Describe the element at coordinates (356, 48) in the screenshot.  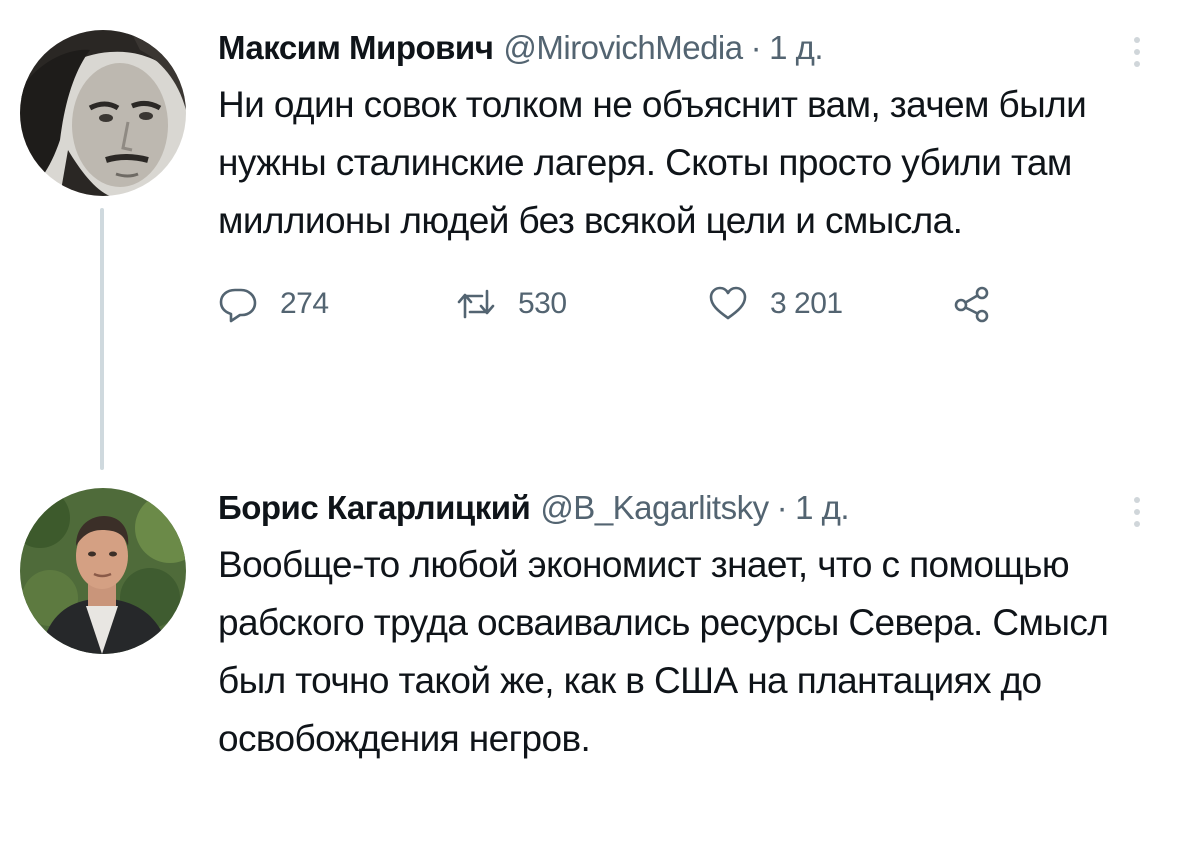
I see `author-display-name: Максим Мирович` at that location.